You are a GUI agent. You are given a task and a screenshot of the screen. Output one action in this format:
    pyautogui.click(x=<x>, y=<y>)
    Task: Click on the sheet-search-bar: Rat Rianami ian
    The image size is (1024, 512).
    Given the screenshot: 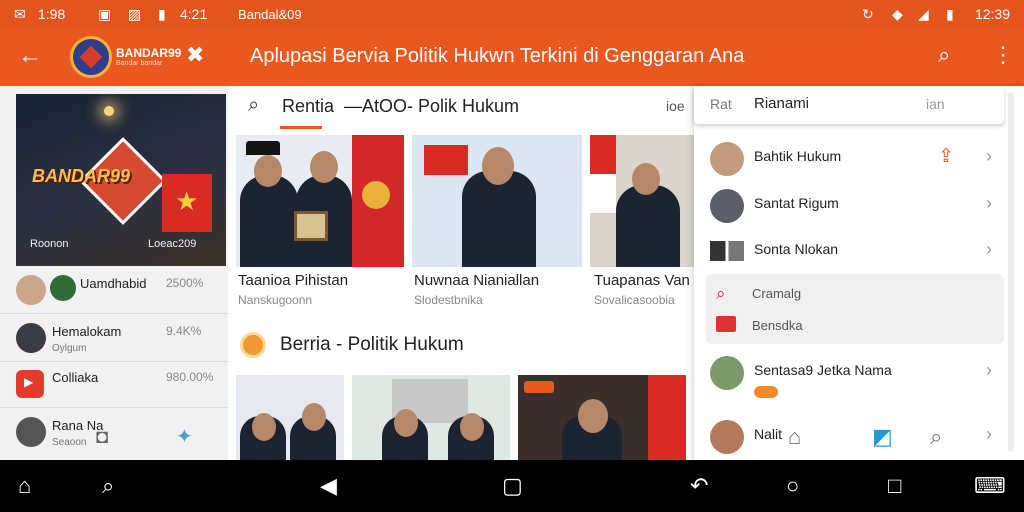 What is the action you would take?
    pyautogui.click(x=849, y=105)
    